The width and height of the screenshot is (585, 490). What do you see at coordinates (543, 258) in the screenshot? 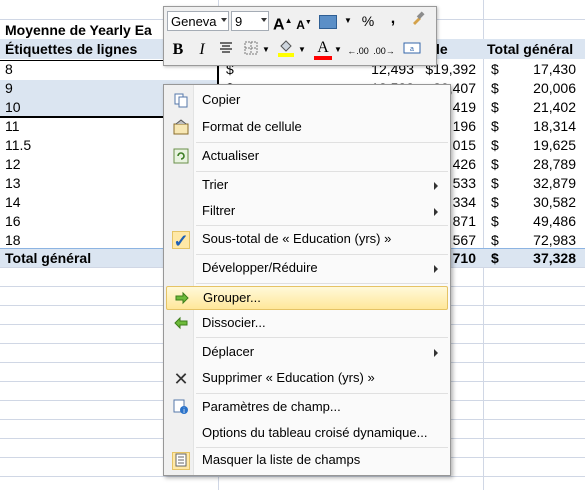
I see `grand-total-value: 37,328` at bounding box center [543, 258].